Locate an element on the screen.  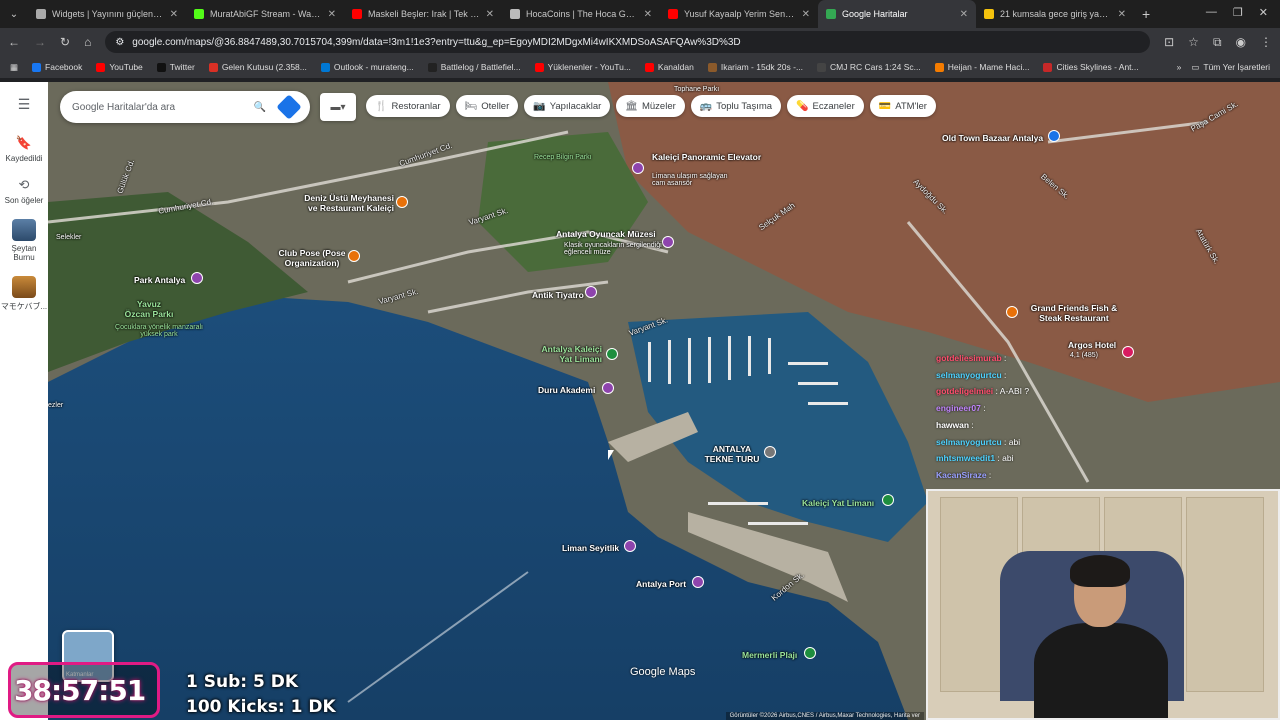
place-label: Club Pose (Pose Organization) is located at coordinates (312, 258).